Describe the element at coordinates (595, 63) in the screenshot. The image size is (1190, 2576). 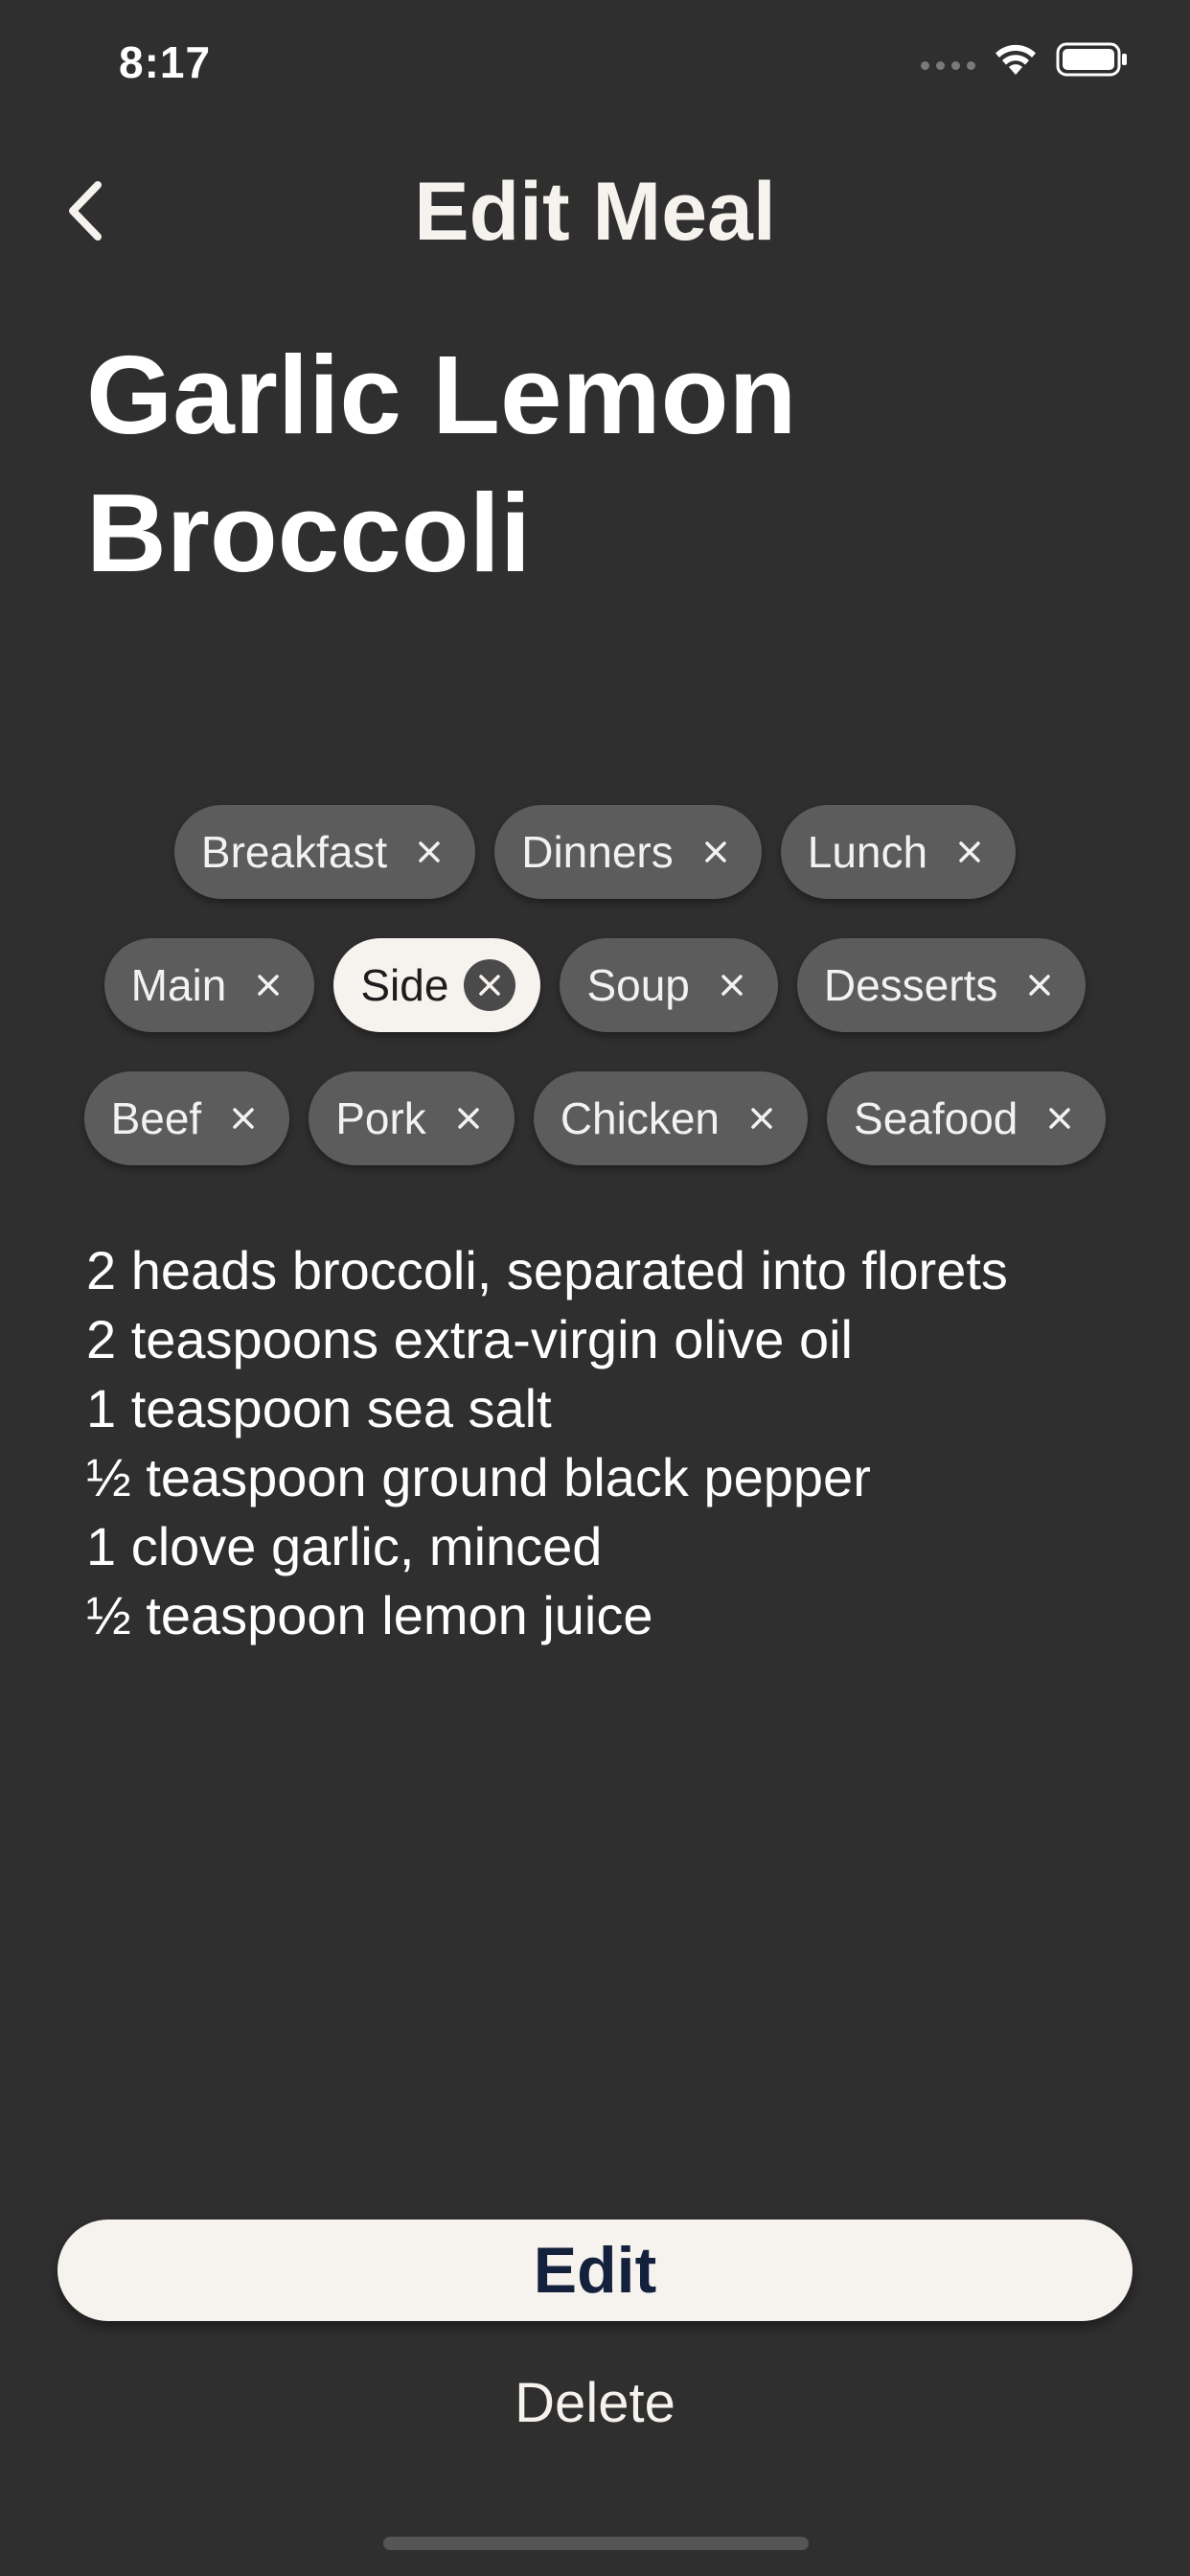
I see `status-bar: 8:17` at that location.